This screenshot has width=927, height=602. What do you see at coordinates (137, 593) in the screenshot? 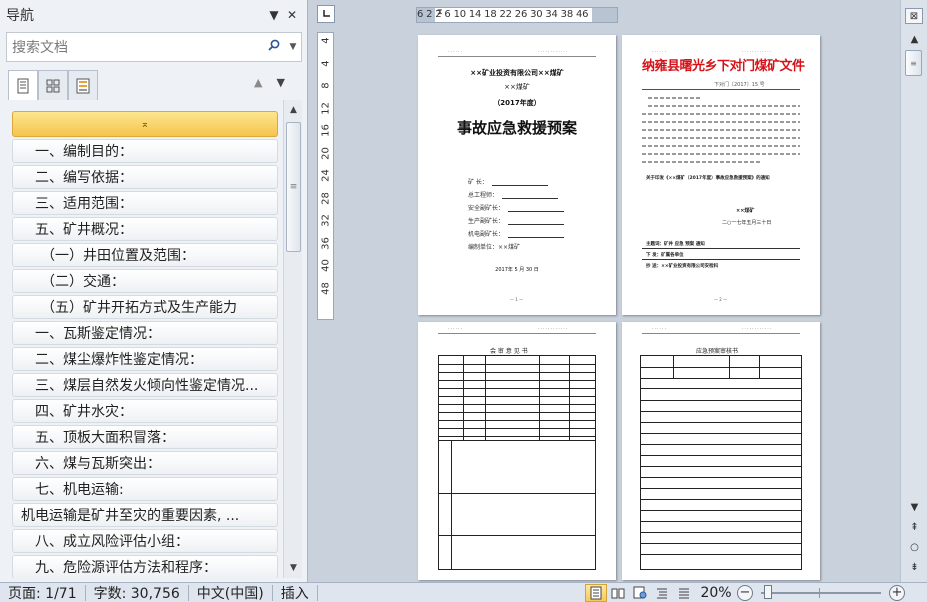
I see `word-count: 字数: 30,756` at bounding box center [137, 593].